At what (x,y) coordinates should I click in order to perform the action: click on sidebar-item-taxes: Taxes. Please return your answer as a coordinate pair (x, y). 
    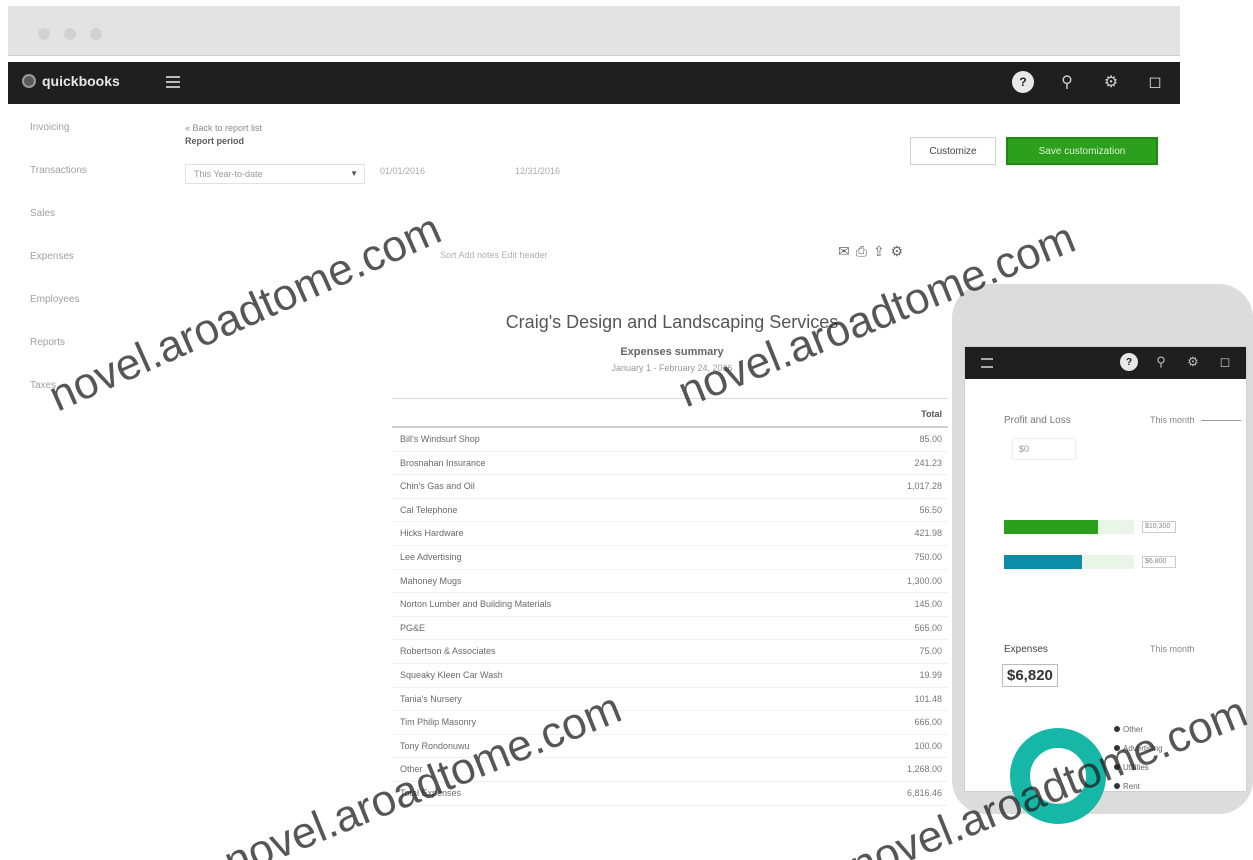
    Looking at the image, I should click on (85, 397).